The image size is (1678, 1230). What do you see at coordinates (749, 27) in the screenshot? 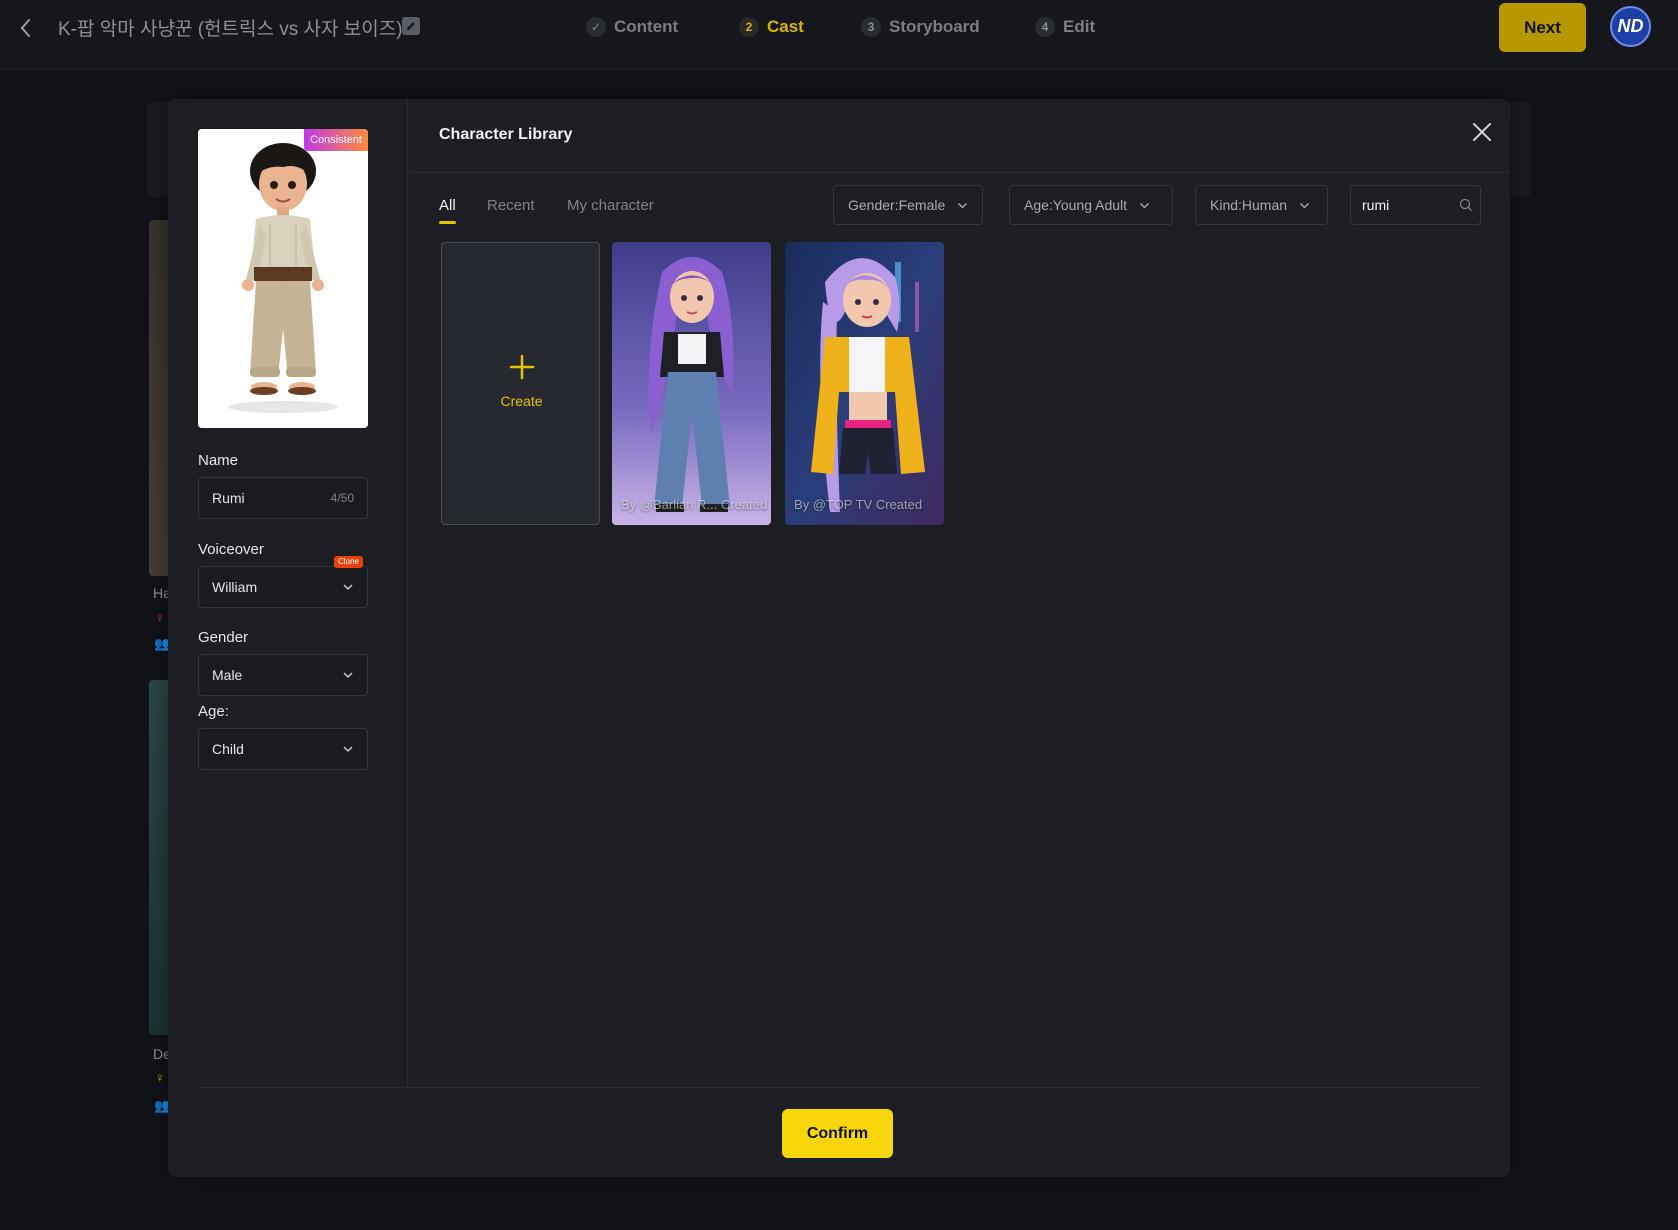
I see `step-number: 2` at bounding box center [749, 27].